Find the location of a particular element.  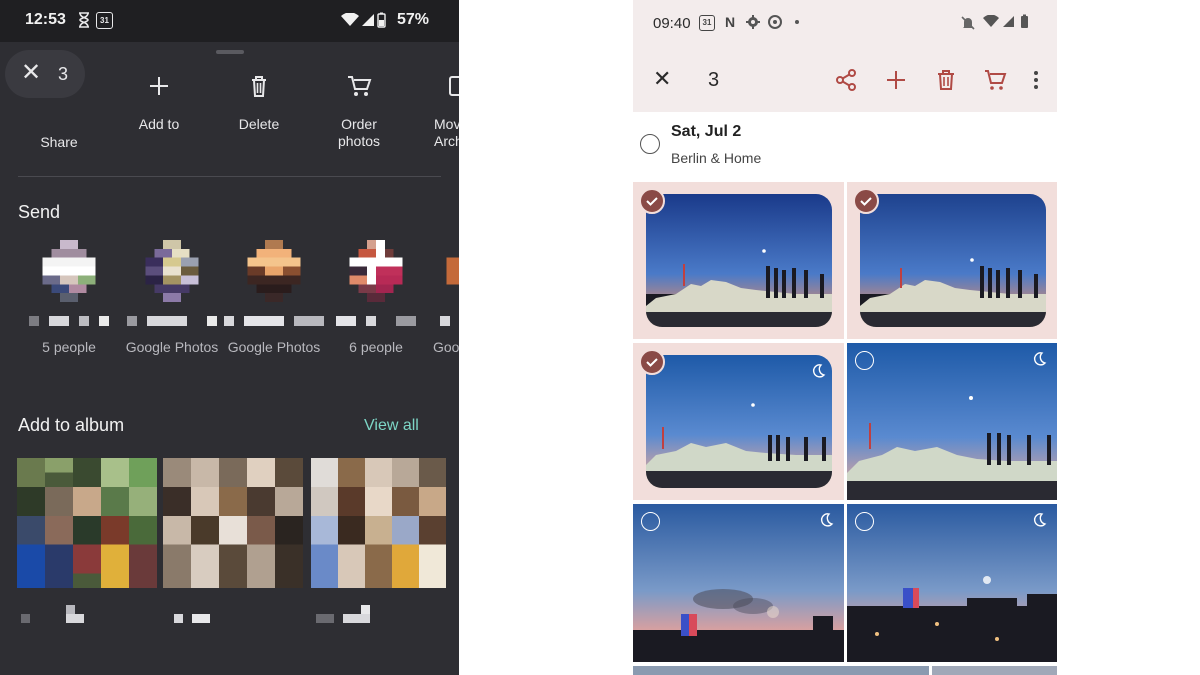

order-photos-button: Order photos is located at coordinates (359, 110).